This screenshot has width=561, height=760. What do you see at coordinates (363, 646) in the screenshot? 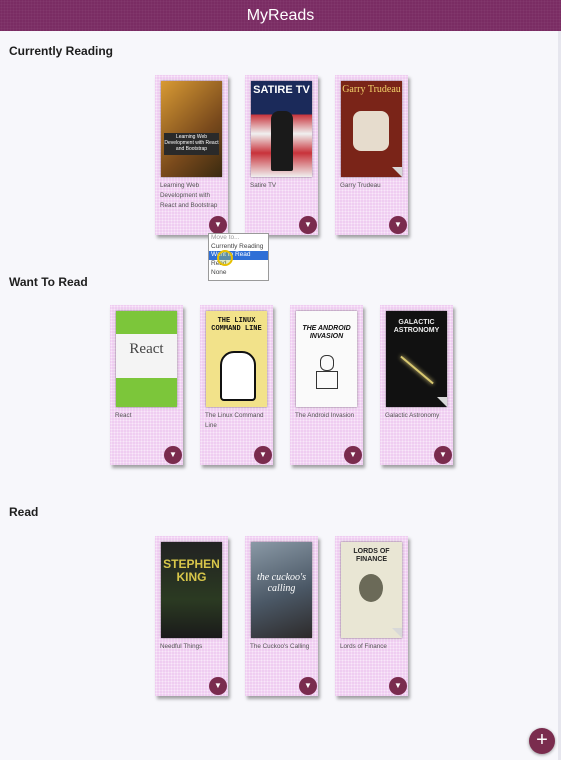
I see `book-title: Lords of Finance` at bounding box center [363, 646].